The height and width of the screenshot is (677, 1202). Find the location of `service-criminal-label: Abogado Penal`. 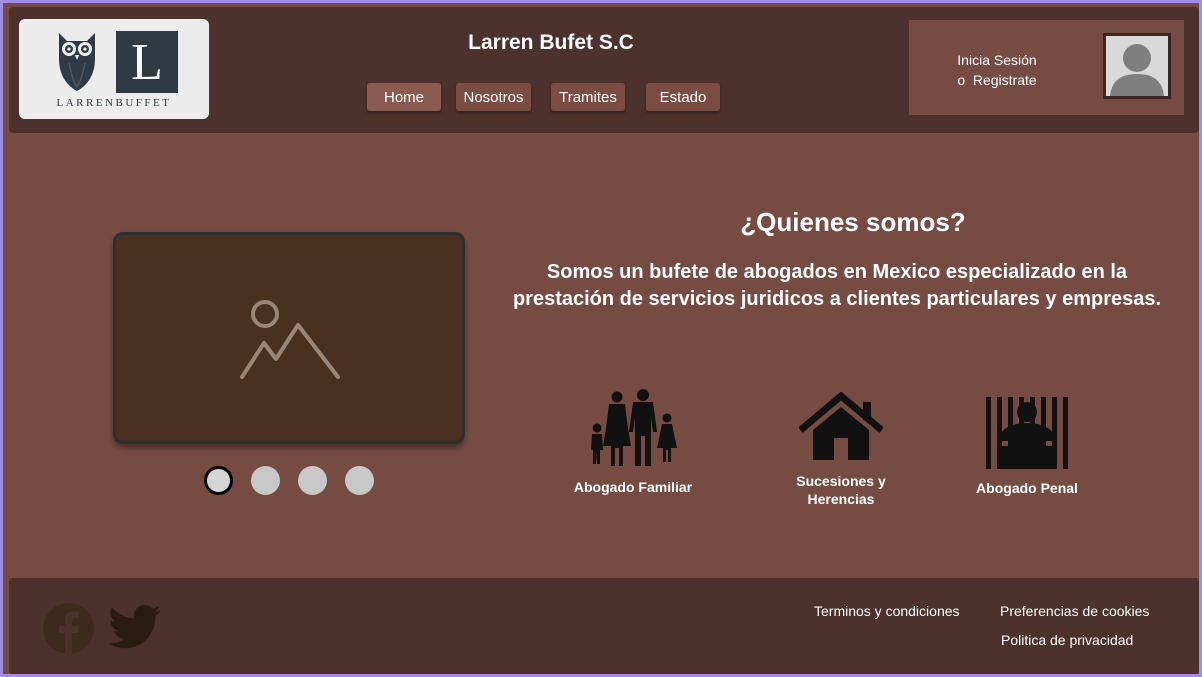

service-criminal-label: Abogado Penal is located at coordinates (1027, 488).